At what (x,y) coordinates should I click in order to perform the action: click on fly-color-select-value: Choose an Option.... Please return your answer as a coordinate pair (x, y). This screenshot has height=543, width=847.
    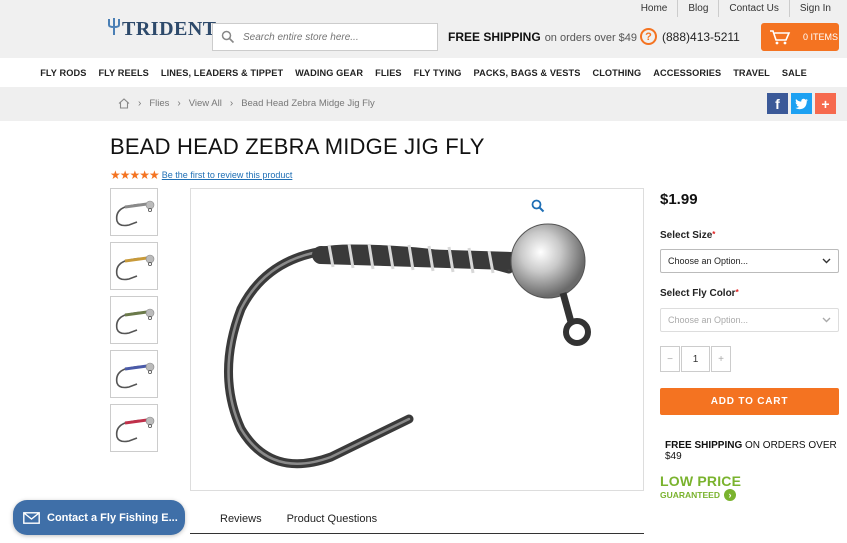
    Looking at the image, I should click on (708, 320).